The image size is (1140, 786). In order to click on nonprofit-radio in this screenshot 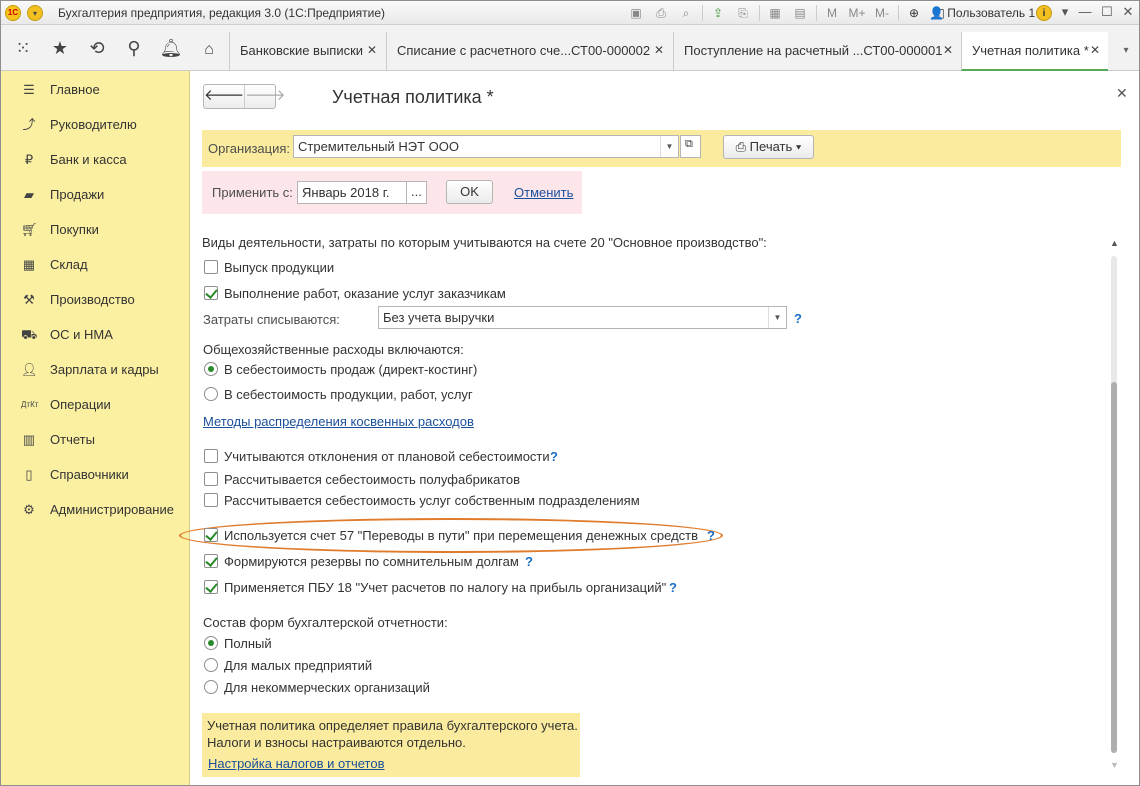, I will do `click(211, 687)`.